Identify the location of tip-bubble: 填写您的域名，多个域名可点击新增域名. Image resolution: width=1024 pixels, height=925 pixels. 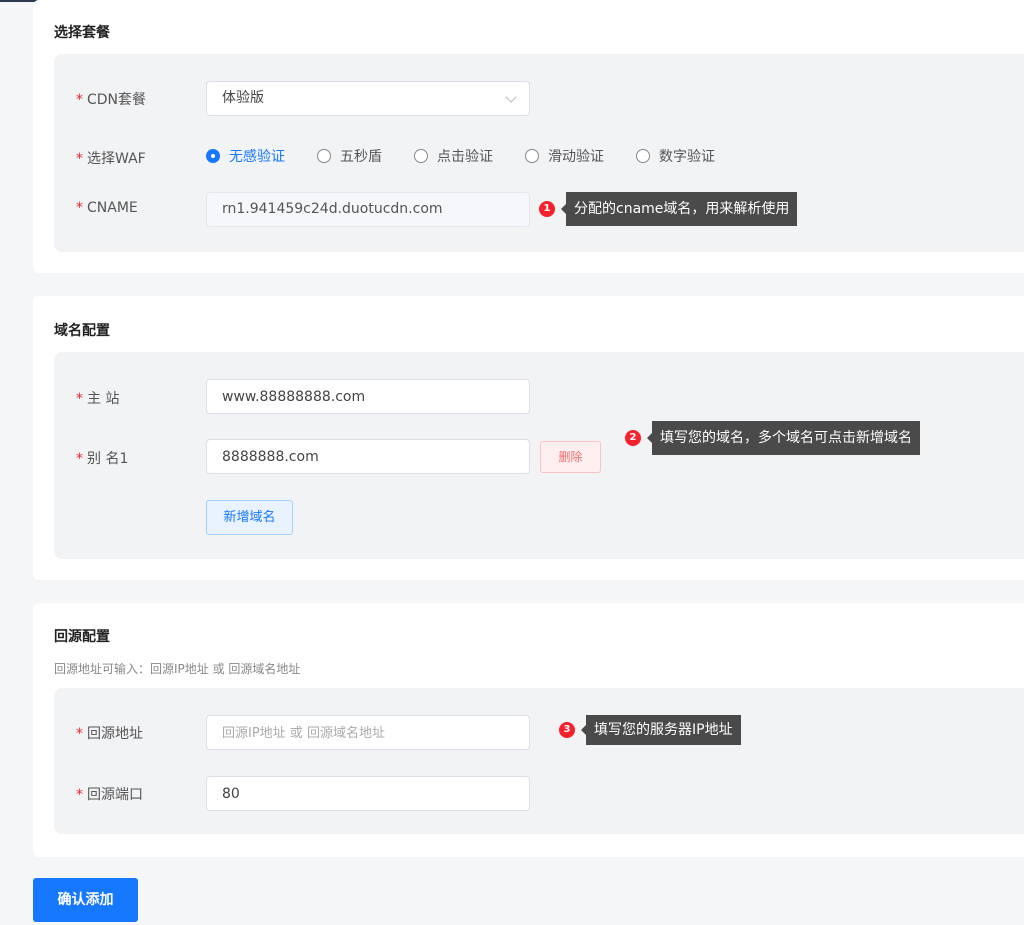
(786, 438).